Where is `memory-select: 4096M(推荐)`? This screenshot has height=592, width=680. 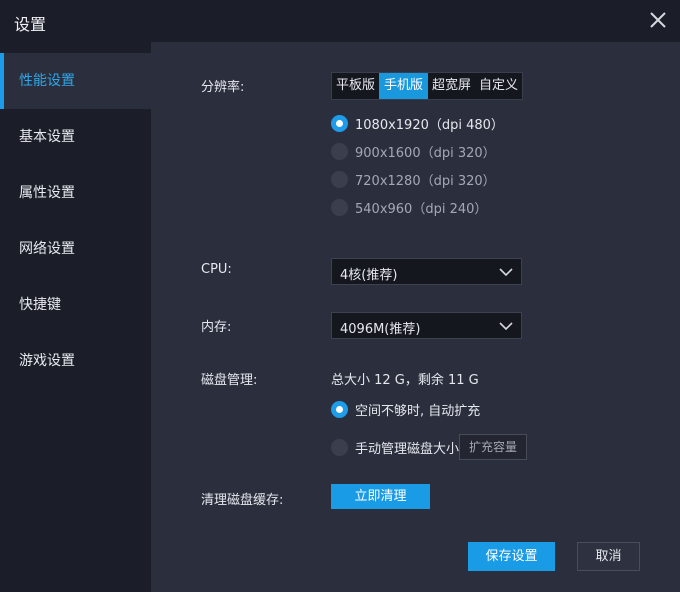
memory-select: 4096M(推荐) is located at coordinates (426, 325).